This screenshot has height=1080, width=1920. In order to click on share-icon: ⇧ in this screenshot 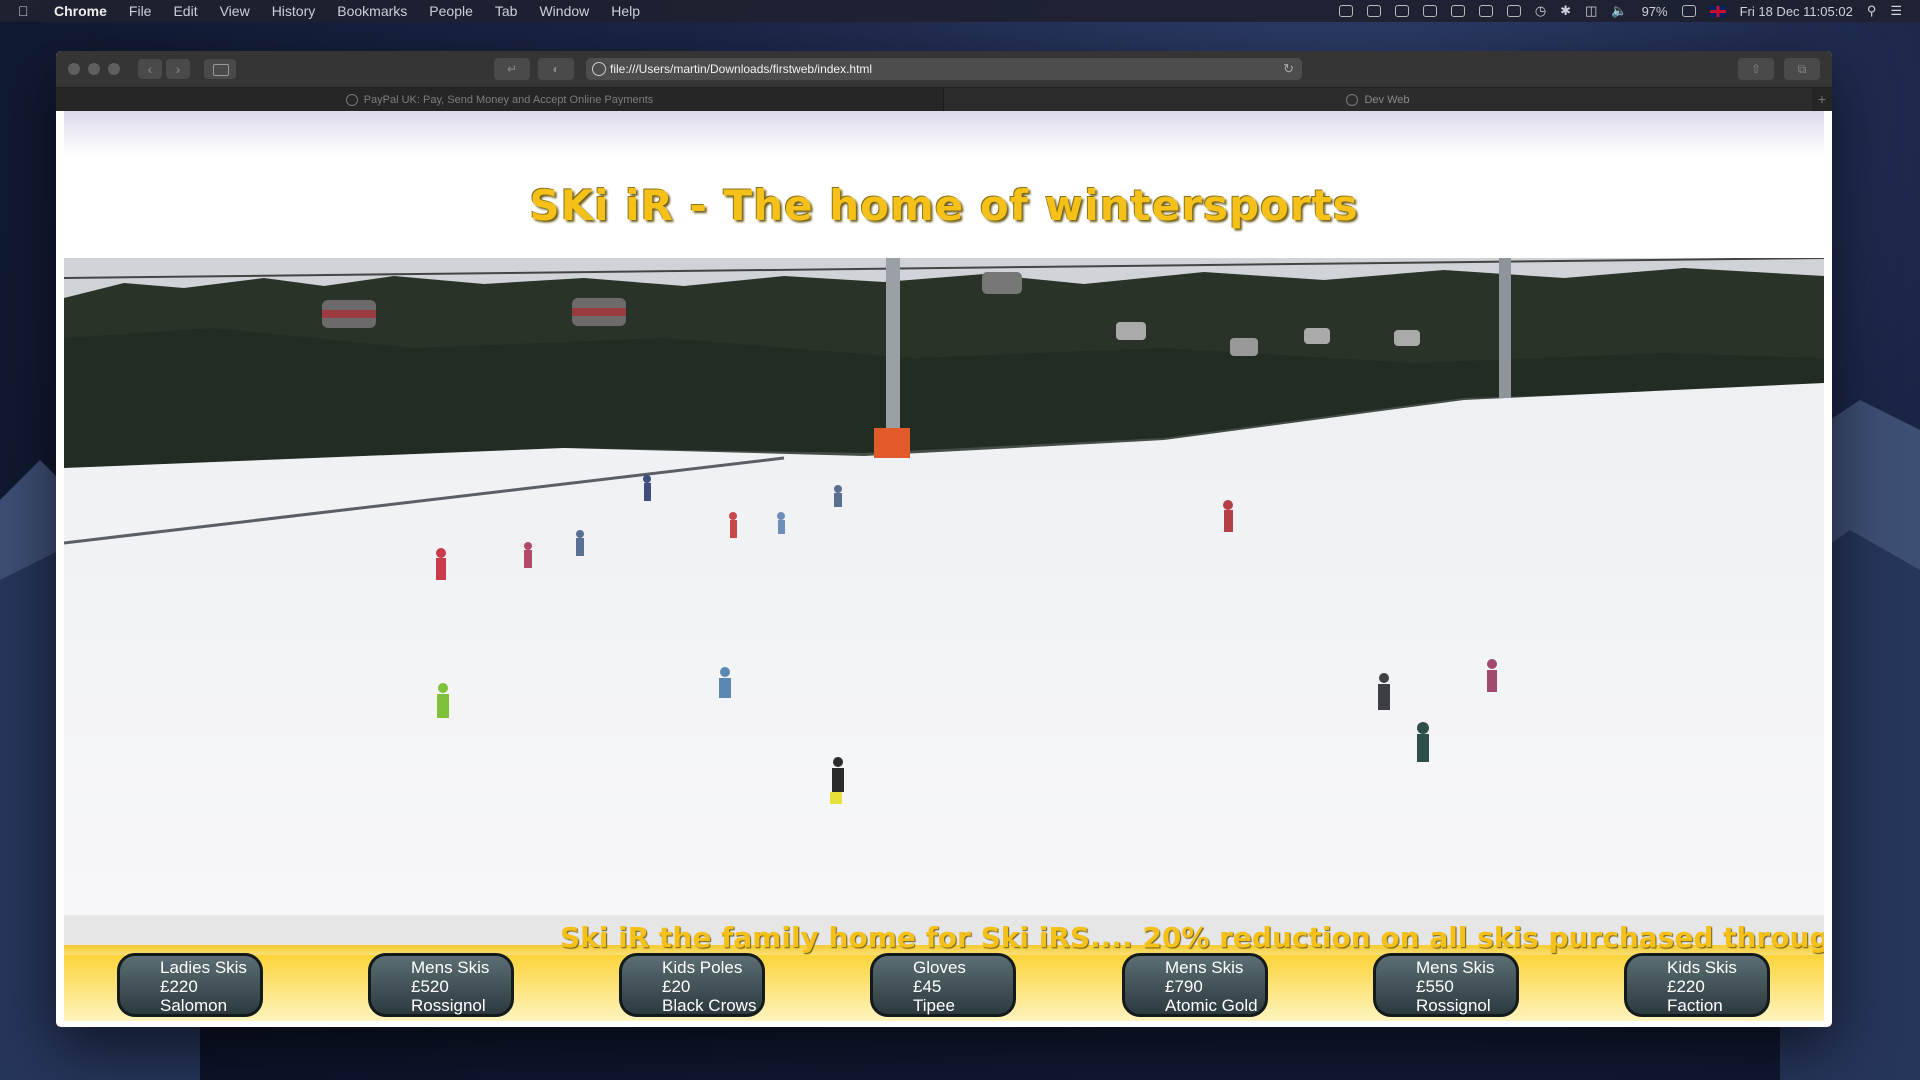, I will do `click(1756, 69)`.